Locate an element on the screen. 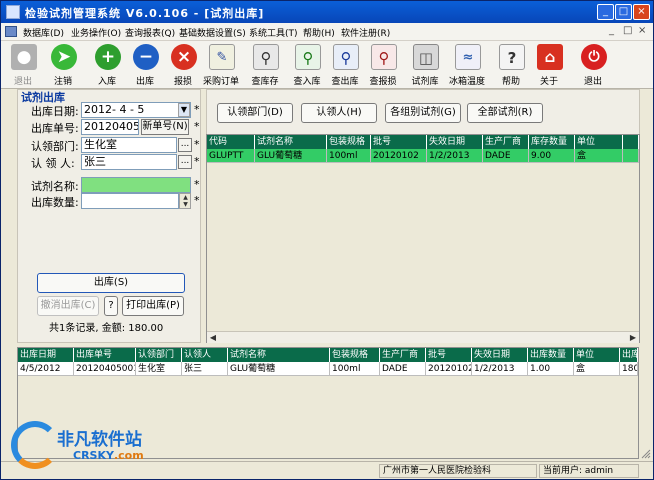  issue-button: 出库(S) is located at coordinates (111, 283).